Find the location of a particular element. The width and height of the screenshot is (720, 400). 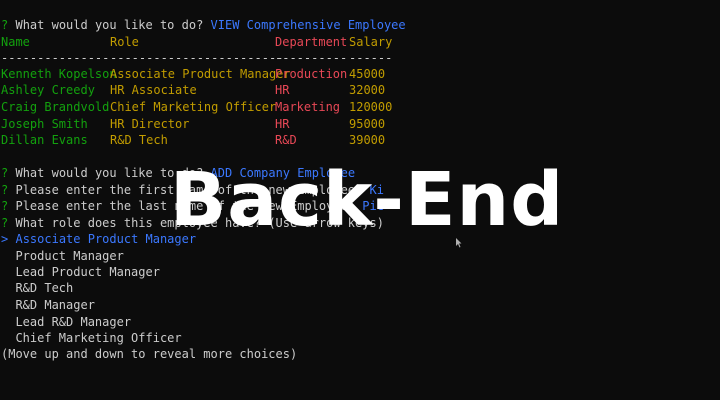

choice-label: Chief Marketing Officer is located at coordinates (98, 338).